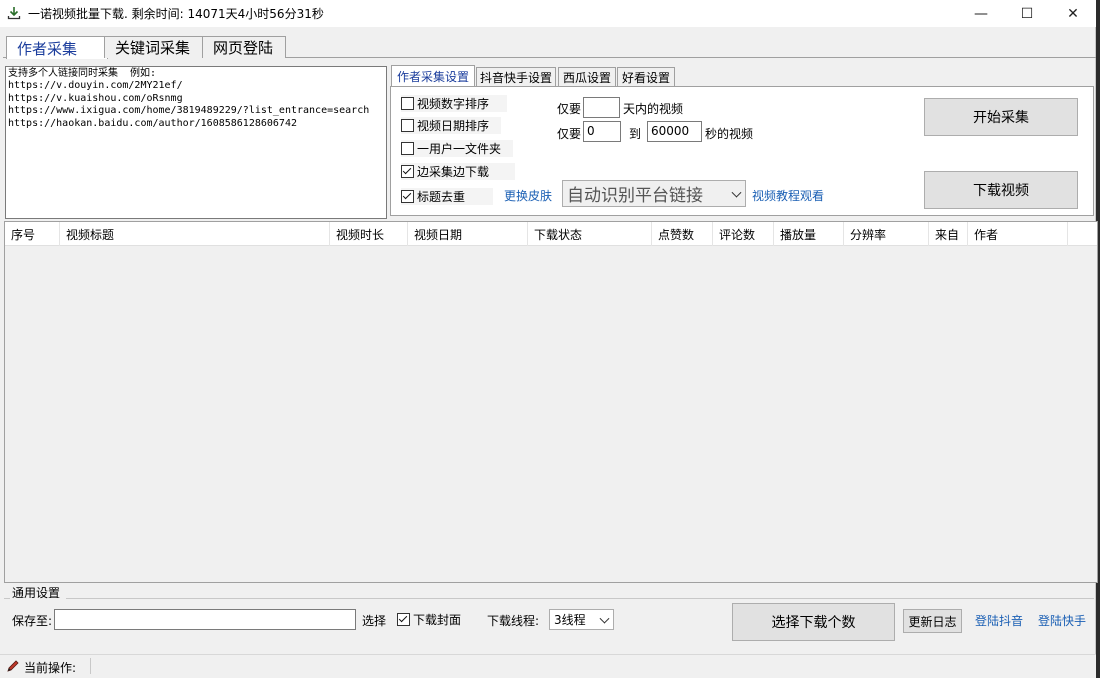 The width and height of the screenshot is (1100, 678). I want to click on minimize-button: —, so click(981, 13).